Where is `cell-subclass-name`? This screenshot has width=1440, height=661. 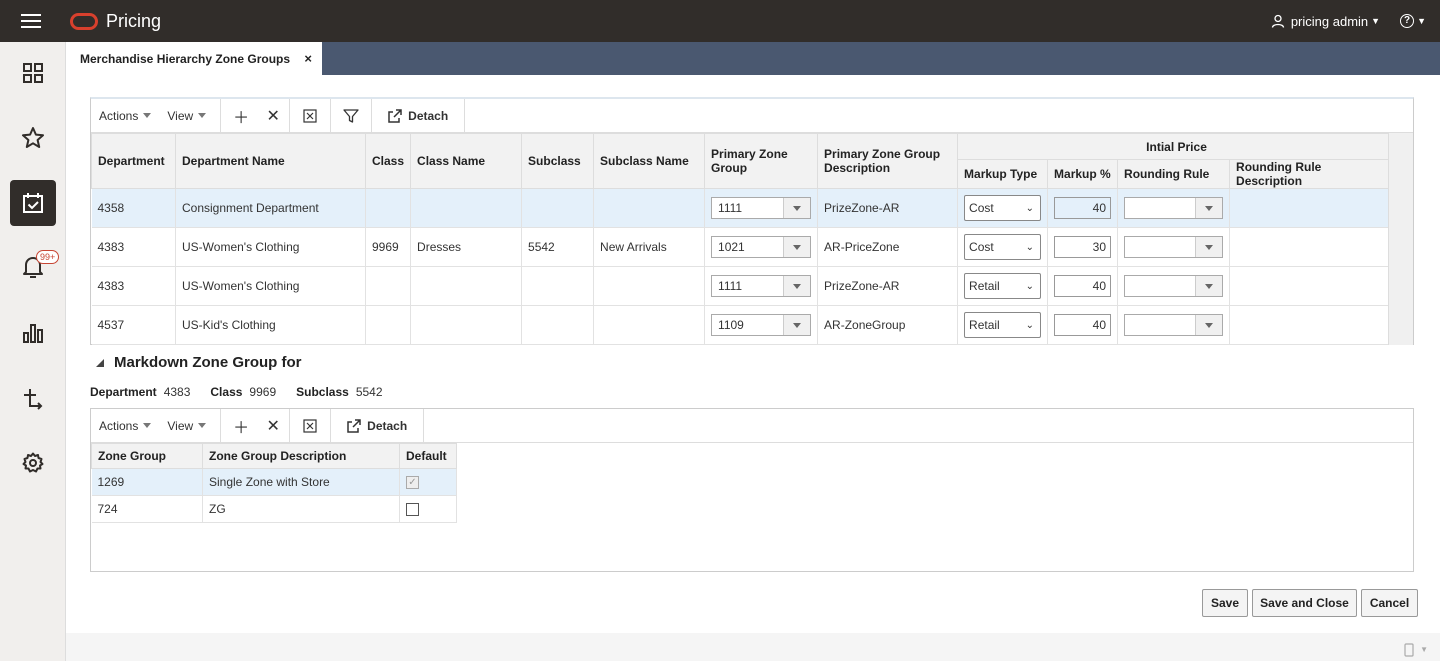 cell-subclass-name is located at coordinates (649, 325).